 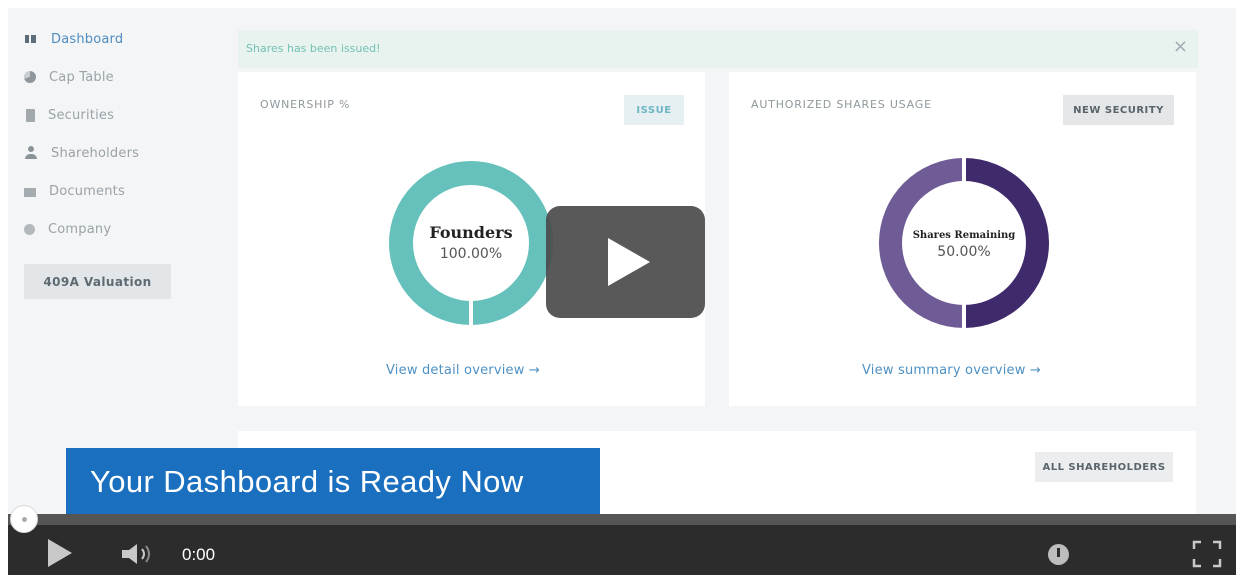 What do you see at coordinates (95, 153) in the screenshot?
I see `sidebar-item-label: Shareholders` at bounding box center [95, 153].